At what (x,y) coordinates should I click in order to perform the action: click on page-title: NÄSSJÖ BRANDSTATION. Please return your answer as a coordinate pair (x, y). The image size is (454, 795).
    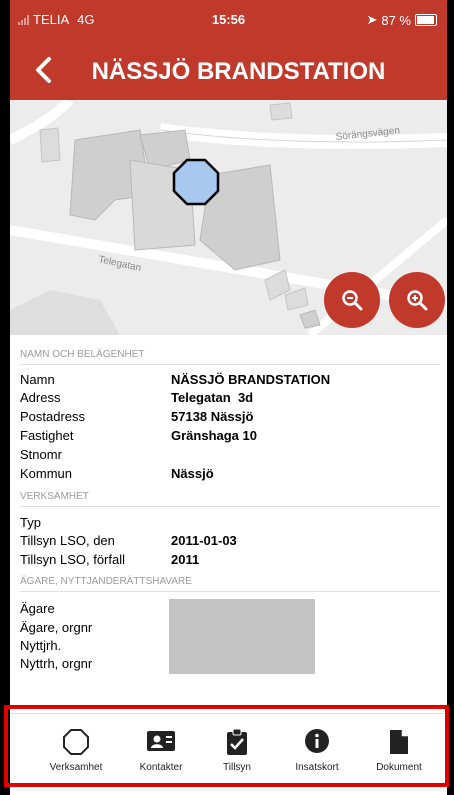
    Looking at the image, I should click on (238, 71).